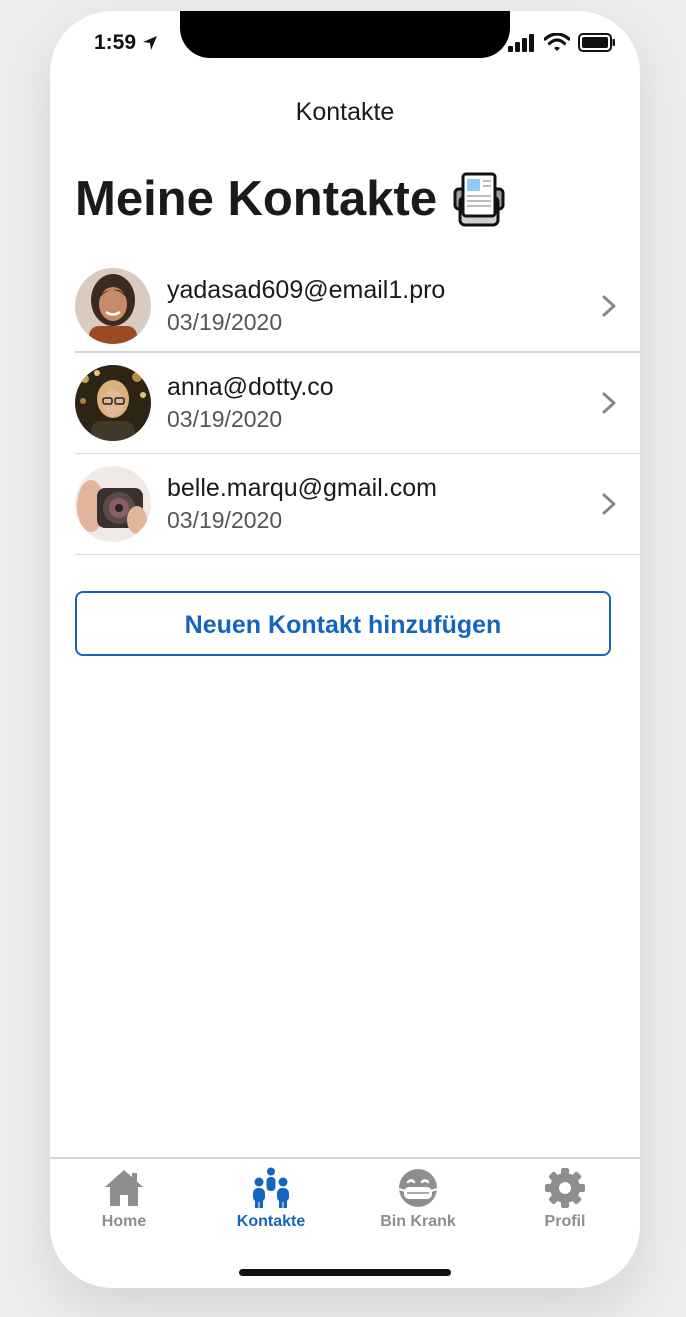 The height and width of the screenshot is (1317, 686). What do you see at coordinates (343, 623) in the screenshot?
I see `add-contact-button: Neuen Kontakt hinzufügen` at bounding box center [343, 623].